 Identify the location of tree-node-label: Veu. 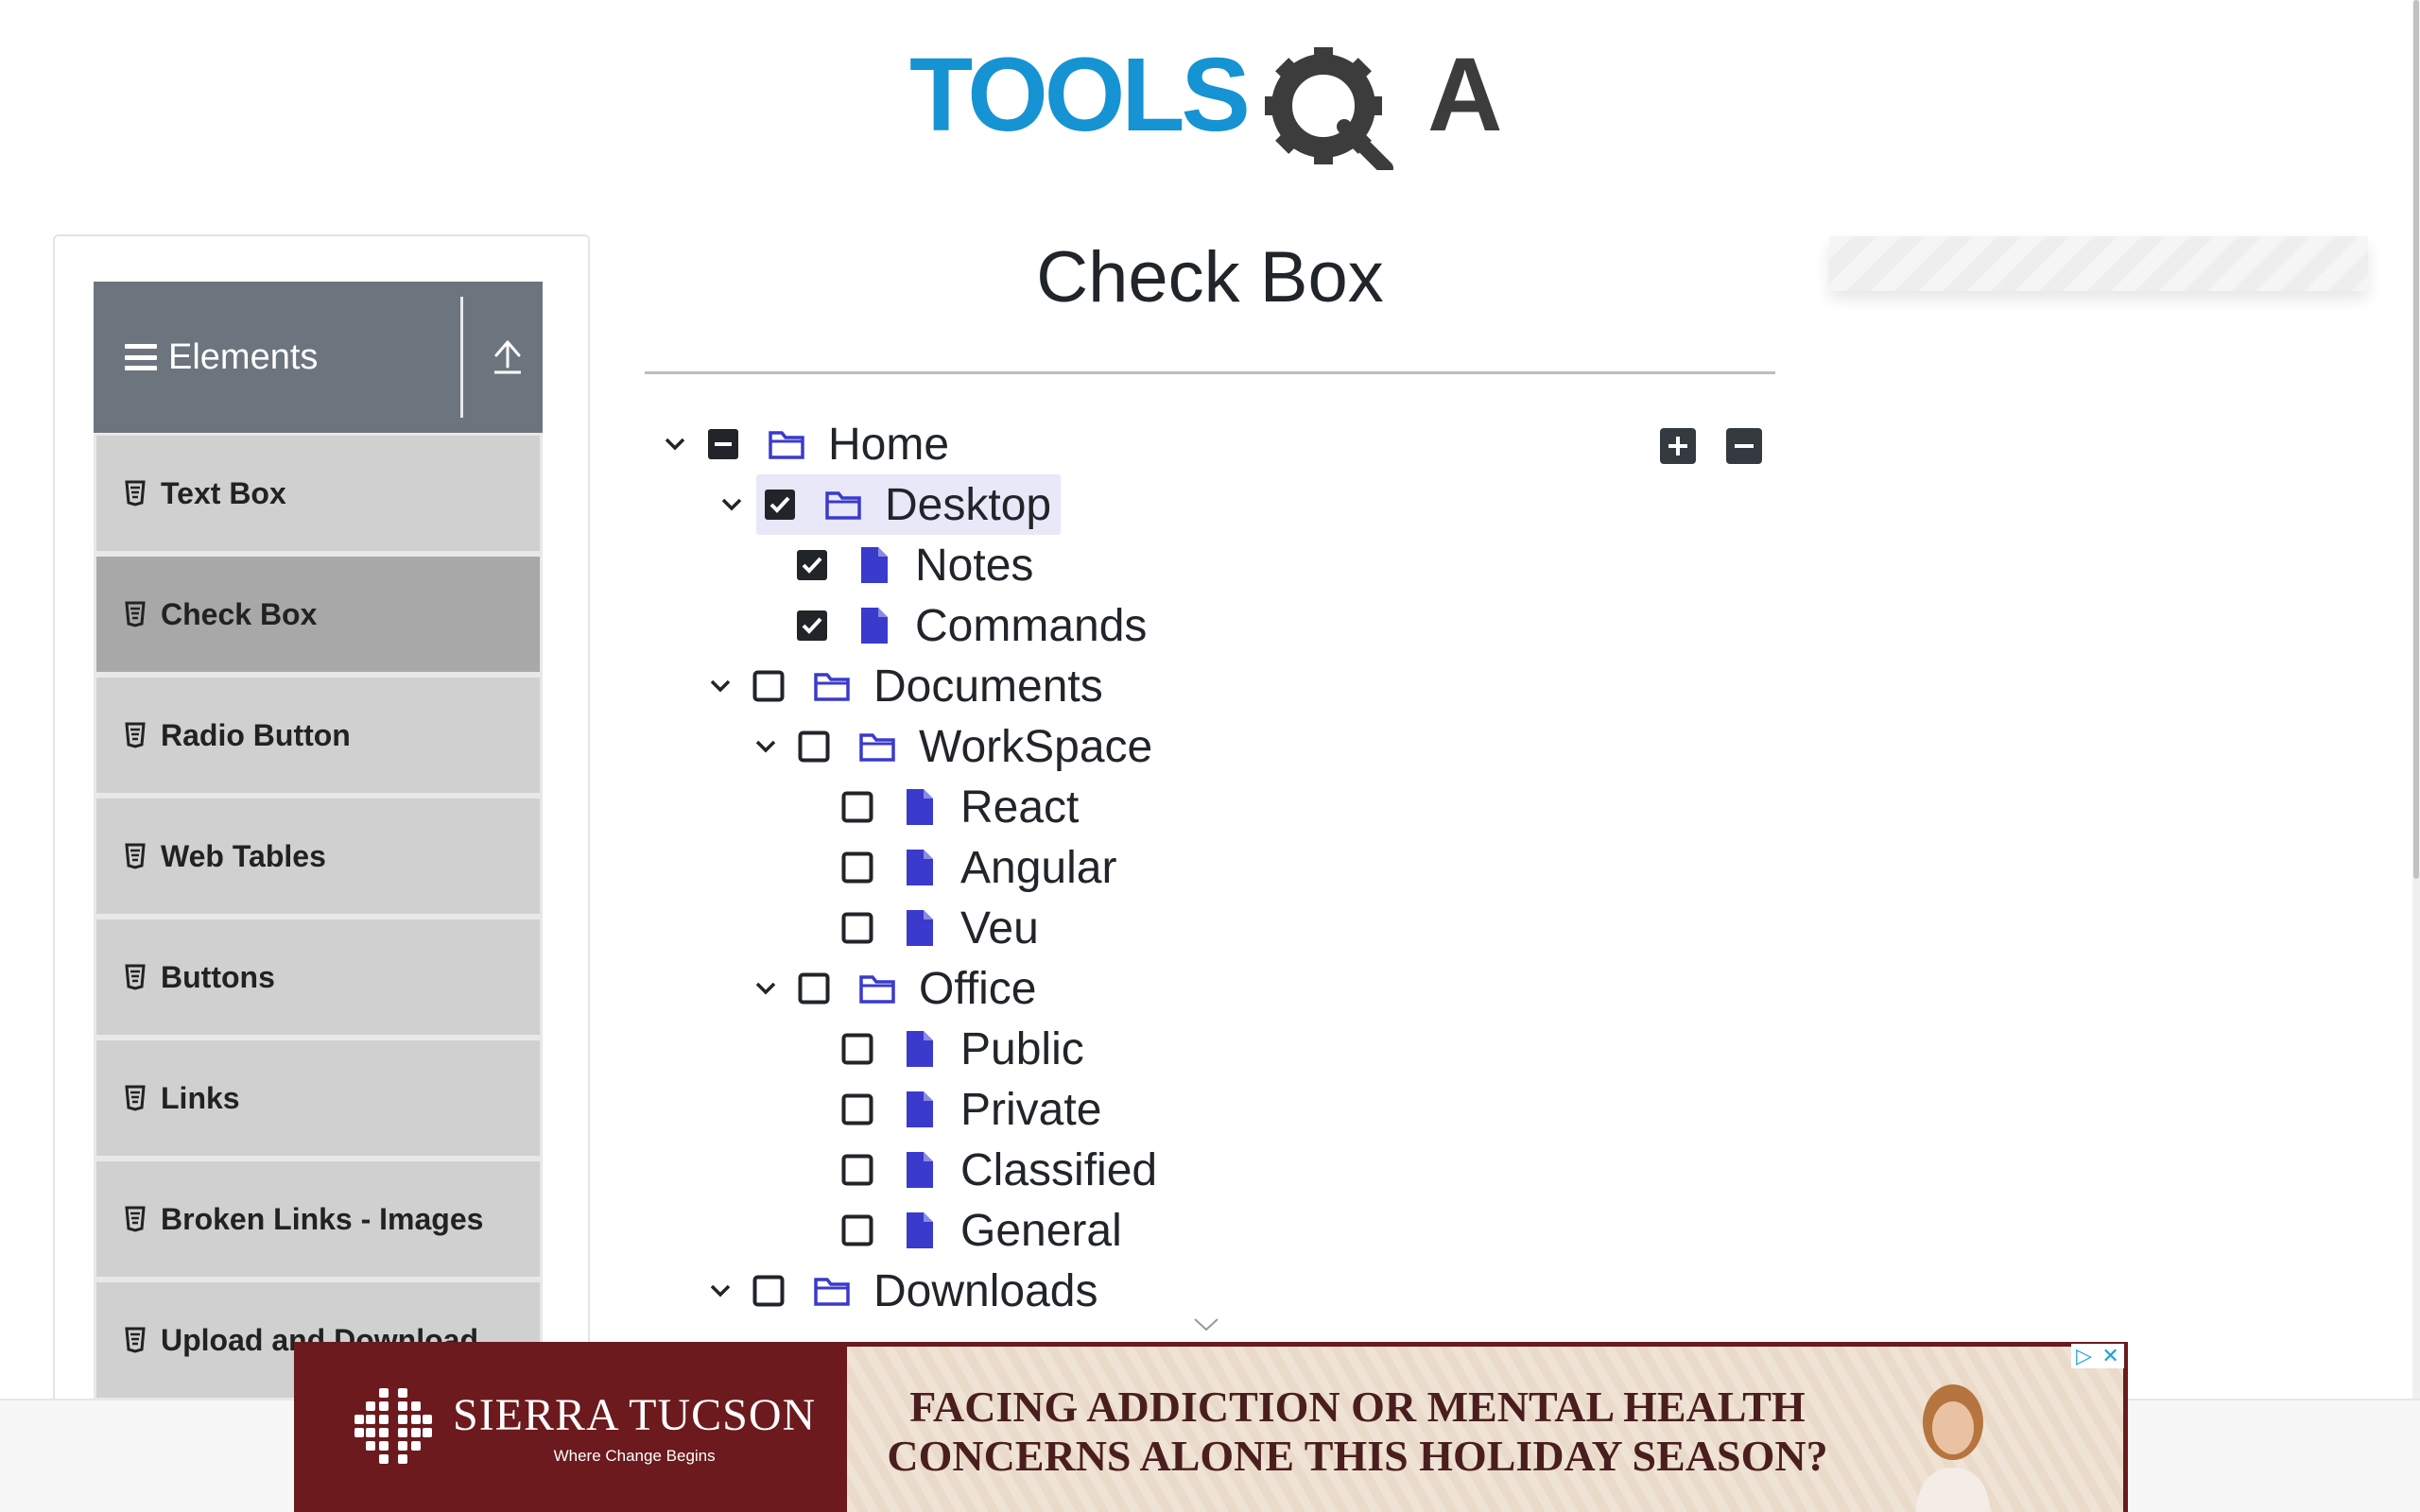
(999, 928).